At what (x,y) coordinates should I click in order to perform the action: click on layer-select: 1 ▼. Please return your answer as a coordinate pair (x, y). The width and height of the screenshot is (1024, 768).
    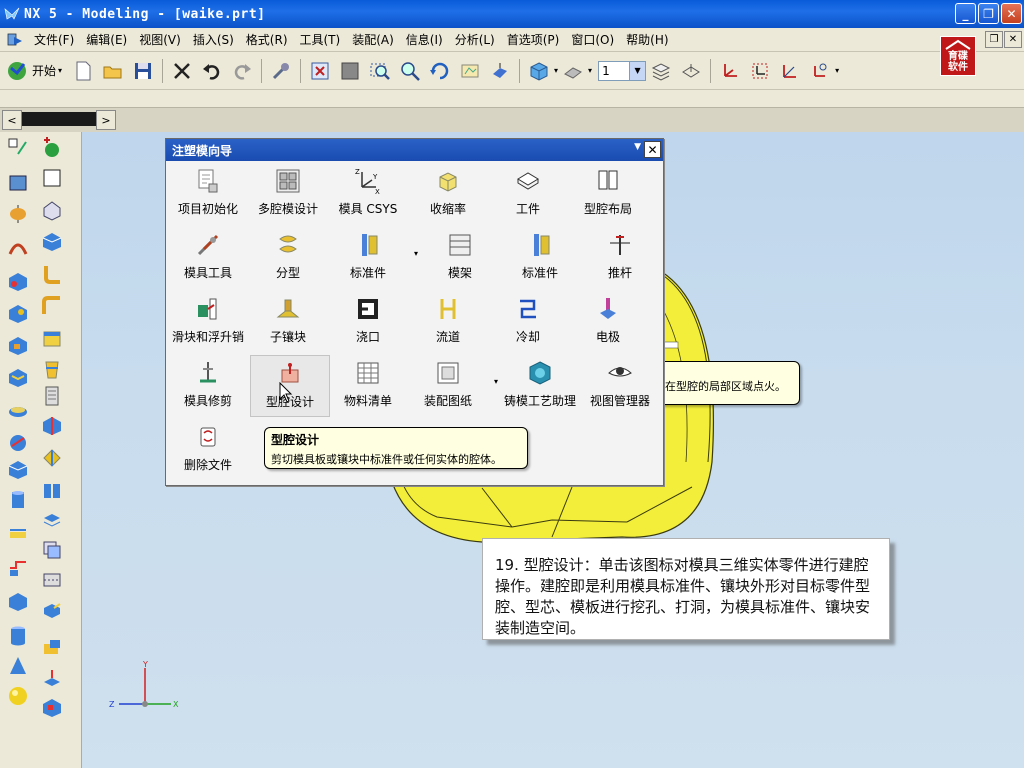
    Looking at the image, I should click on (622, 70).